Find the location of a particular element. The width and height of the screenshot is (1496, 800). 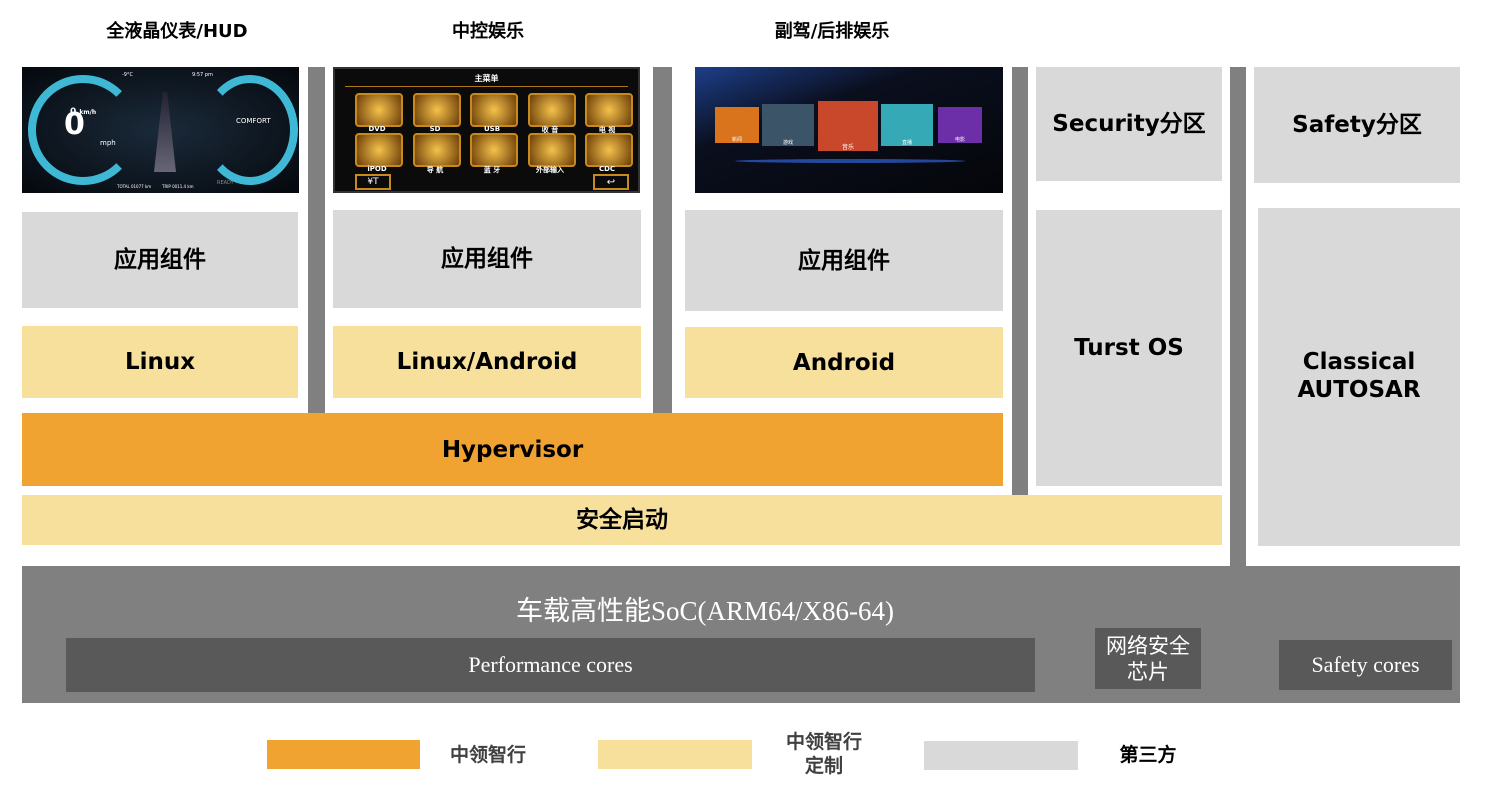

classical-autosar: Classical AUTOSAR is located at coordinates (1359, 377).